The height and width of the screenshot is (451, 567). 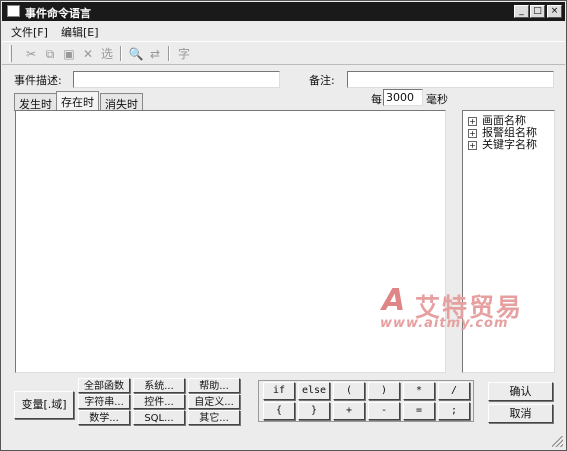 I want to click on operator-else-button: else, so click(x=314, y=391).